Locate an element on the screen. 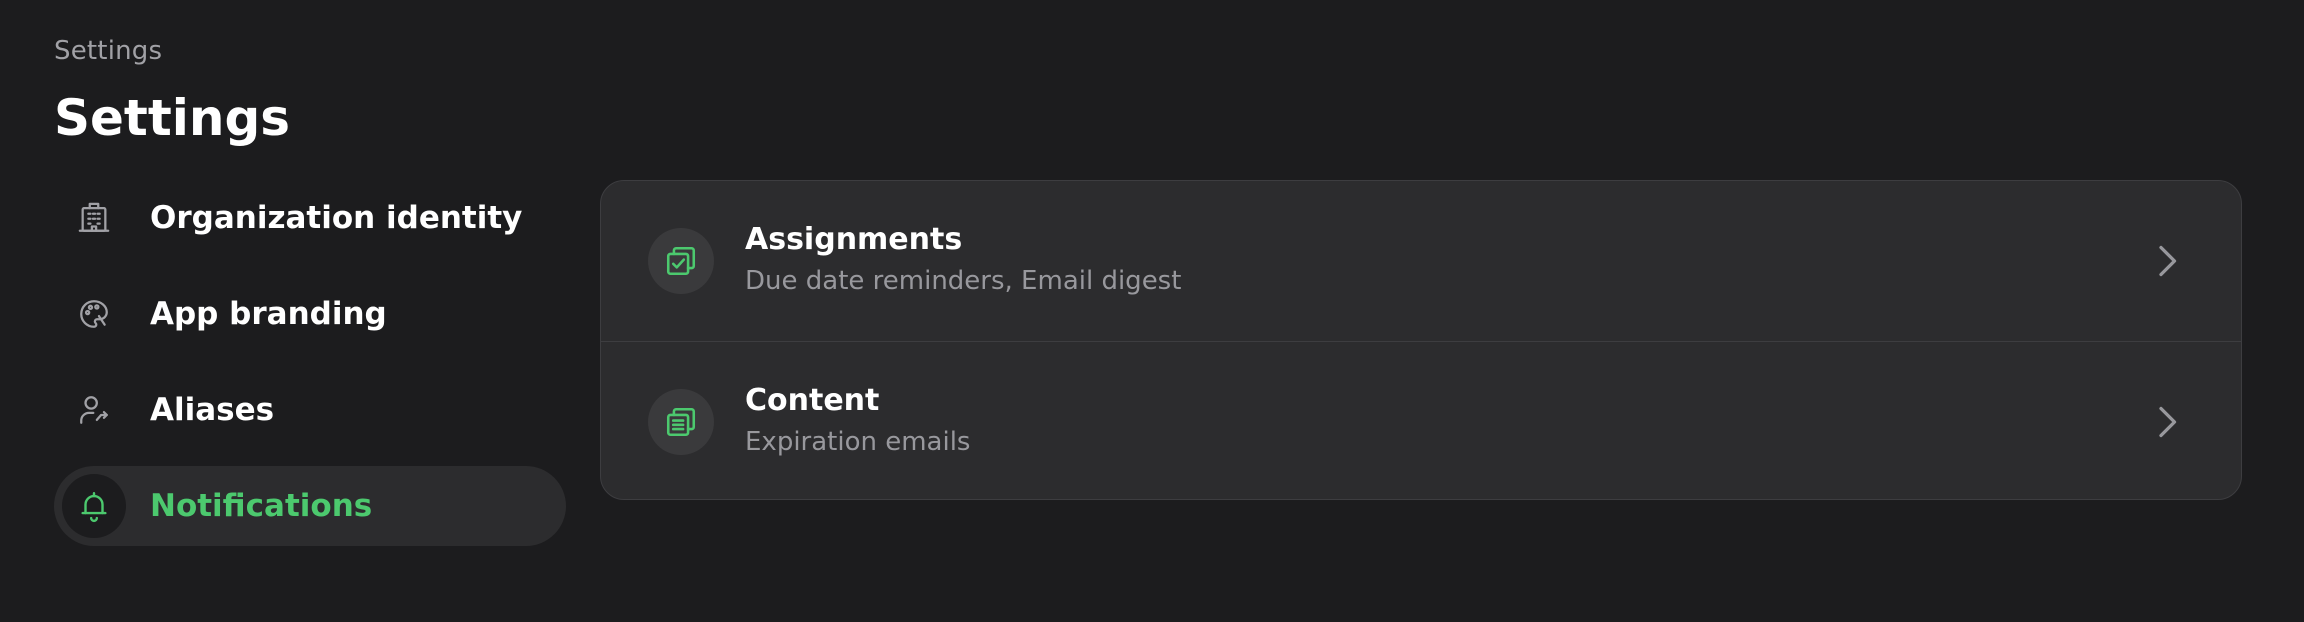  page-title: Settings is located at coordinates (172, 118).